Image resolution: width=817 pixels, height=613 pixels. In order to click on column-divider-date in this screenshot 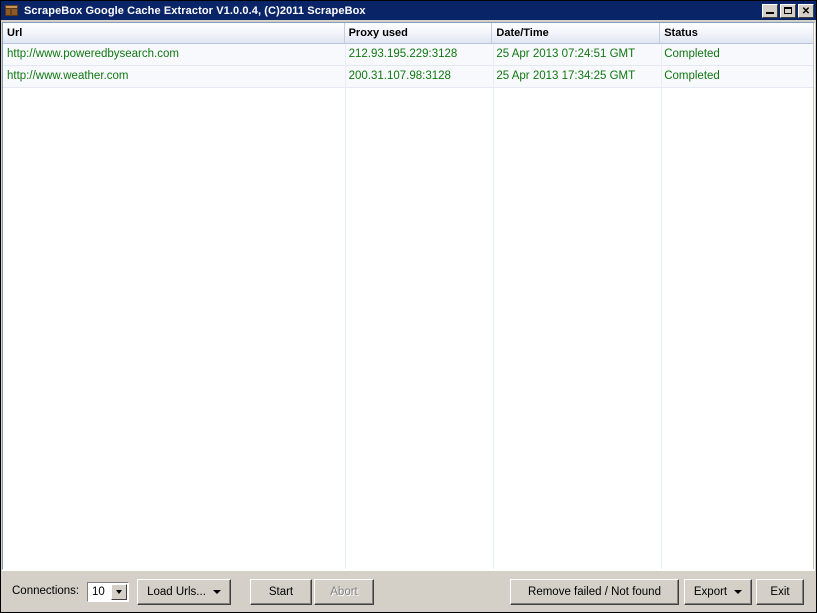, I will do `click(493, 306)`.